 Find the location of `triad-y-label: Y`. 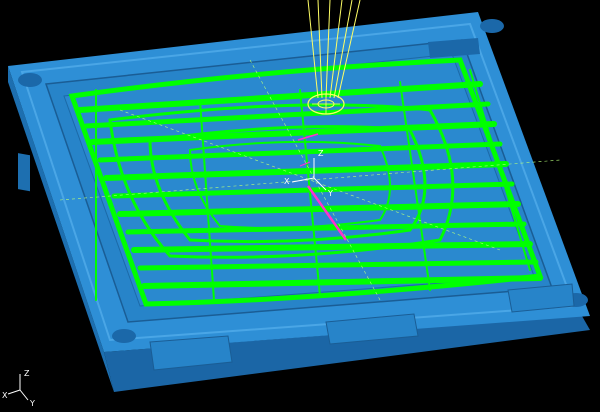

triad-y-label: Y is located at coordinates (32, 403).